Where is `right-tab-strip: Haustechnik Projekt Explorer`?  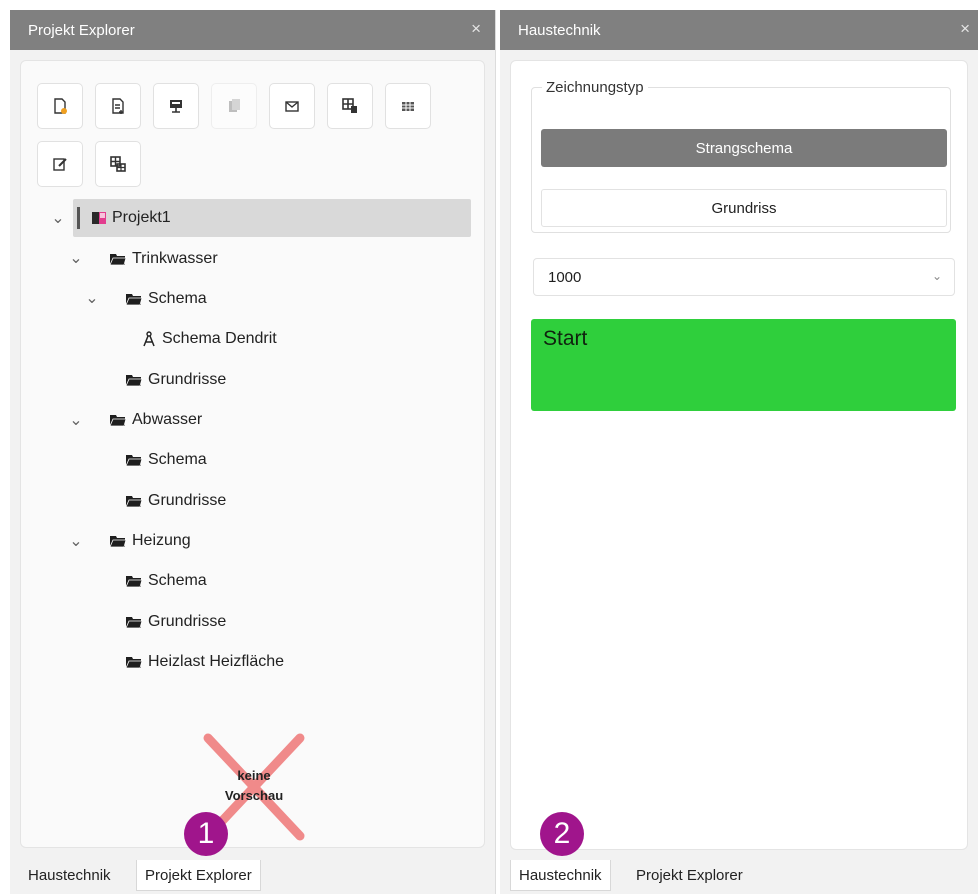
right-tab-strip: Haustechnik Projekt Explorer is located at coordinates (739, 875).